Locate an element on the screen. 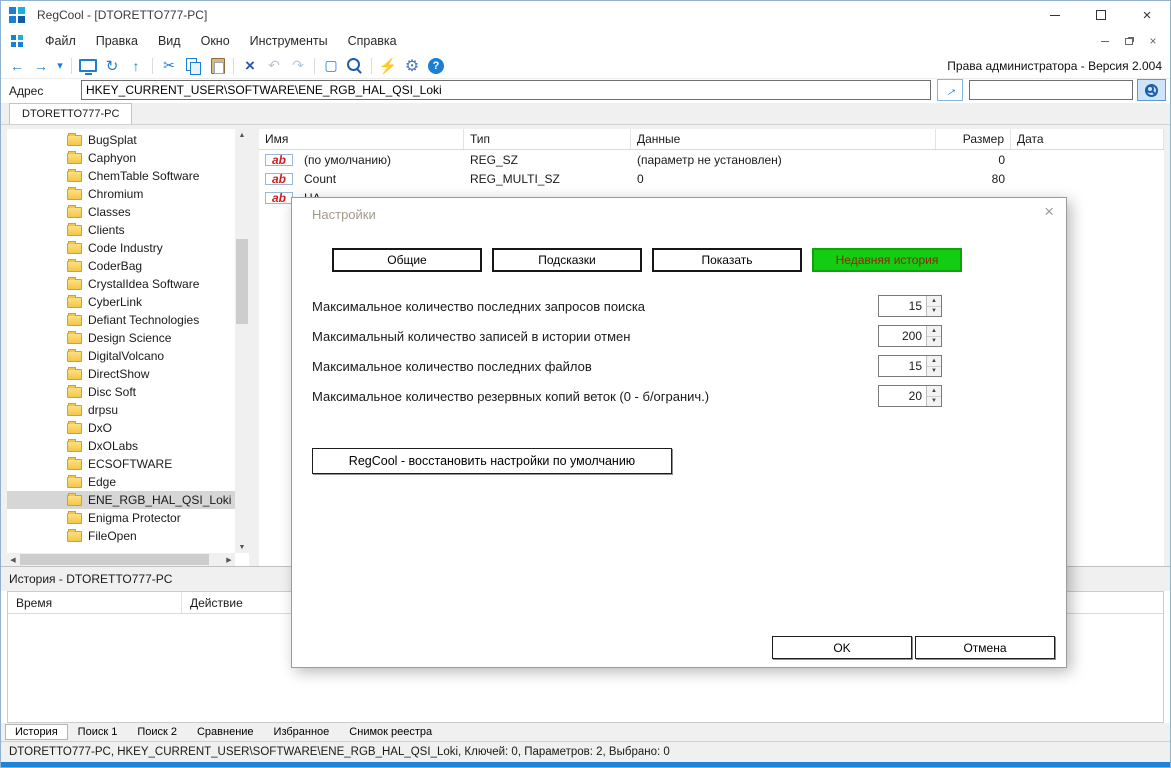 This screenshot has height=768, width=1171. settings-gear-icon: ⚙ is located at coordinates (412, 66).